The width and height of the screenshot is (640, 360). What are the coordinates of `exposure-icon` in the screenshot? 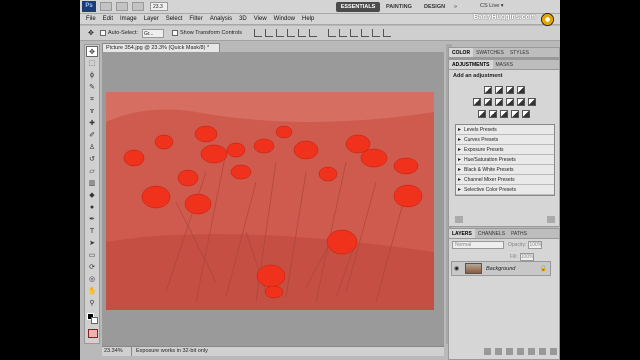 It's located at (520, 90).